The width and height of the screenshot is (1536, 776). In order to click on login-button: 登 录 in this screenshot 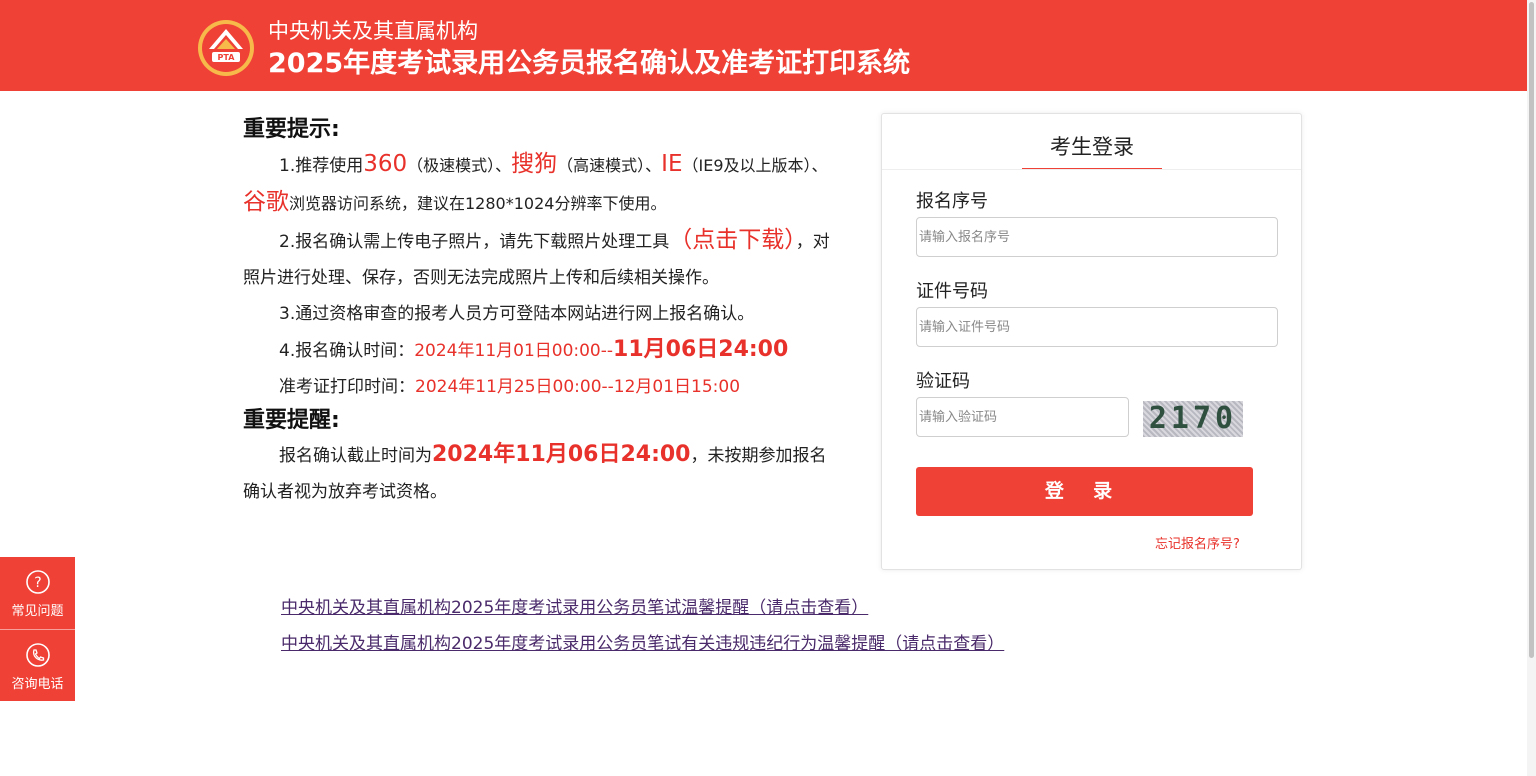, I will do `click(1084, 491)`.